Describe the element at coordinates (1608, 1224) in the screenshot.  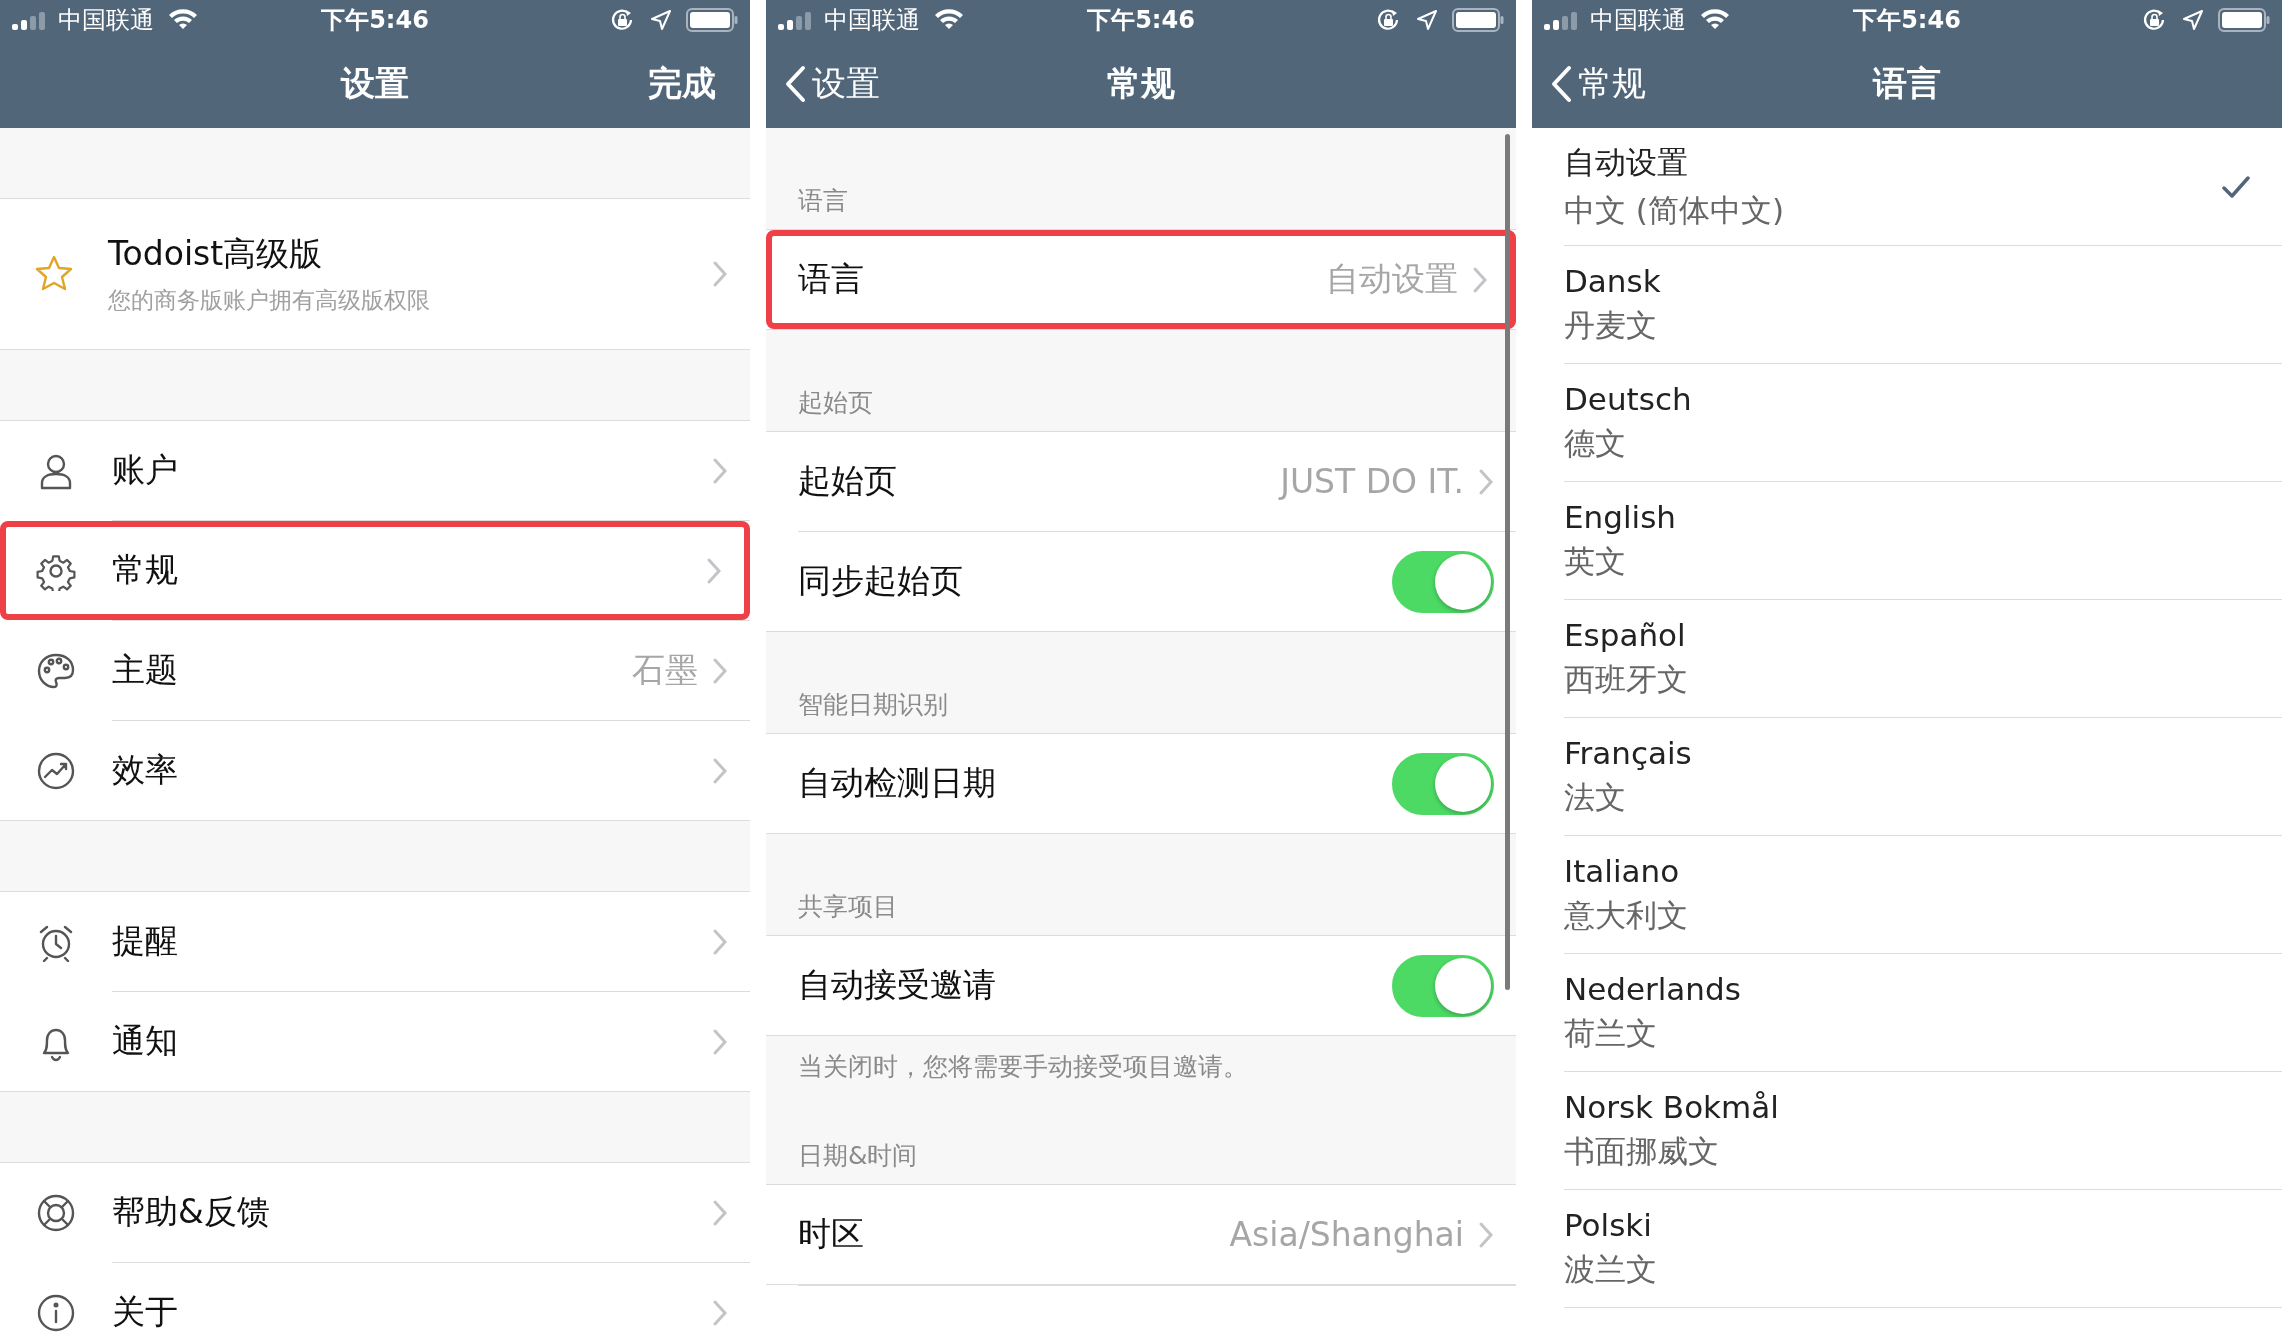
I see `language-name: Polski` at that location.